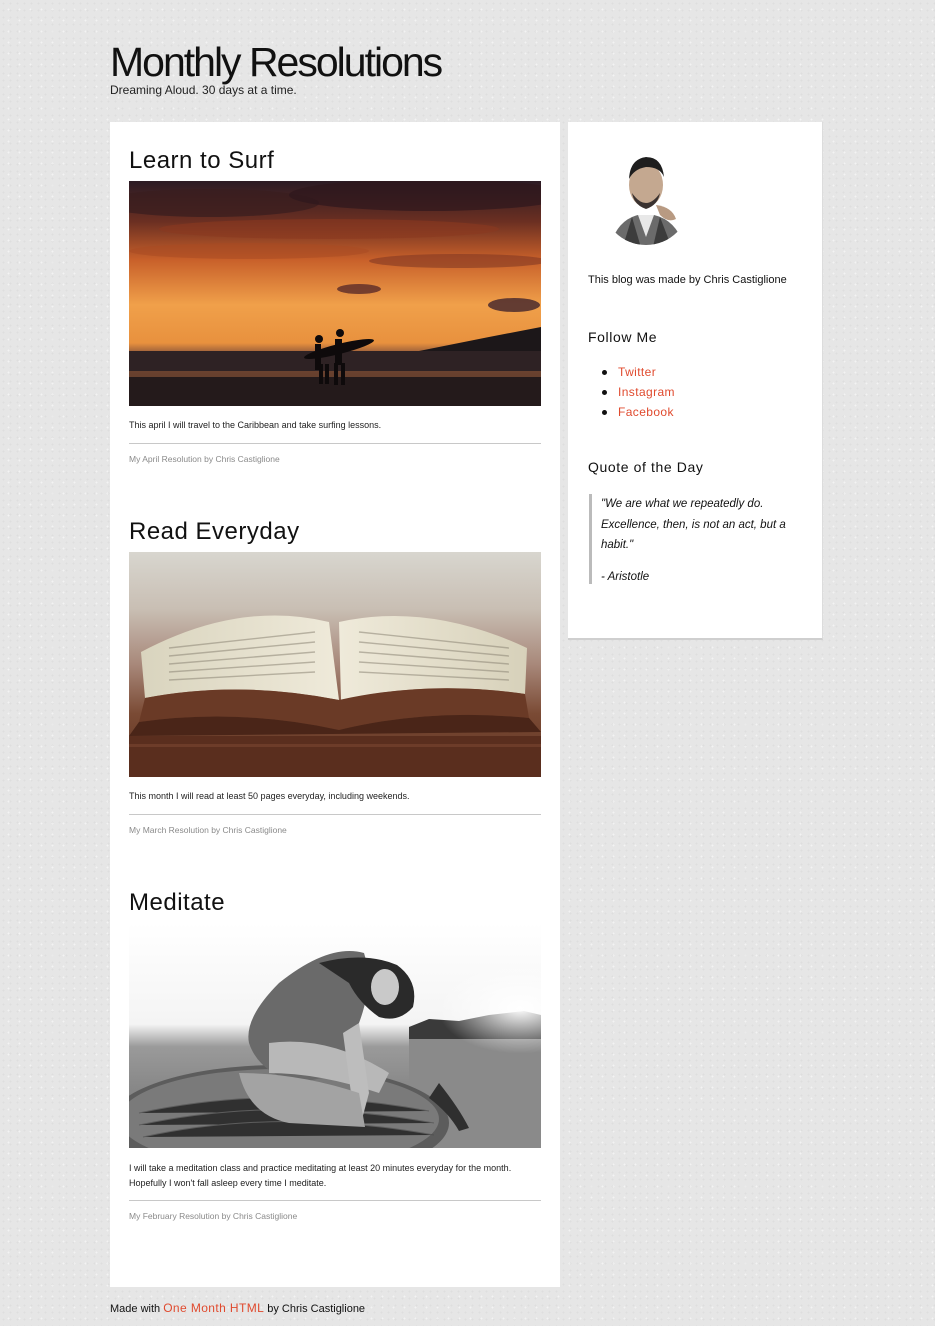  What do you see at coordinates (646, 392) in the screenshot?
I see `instagram-link: Instagram` at bounding box center [646, 392].